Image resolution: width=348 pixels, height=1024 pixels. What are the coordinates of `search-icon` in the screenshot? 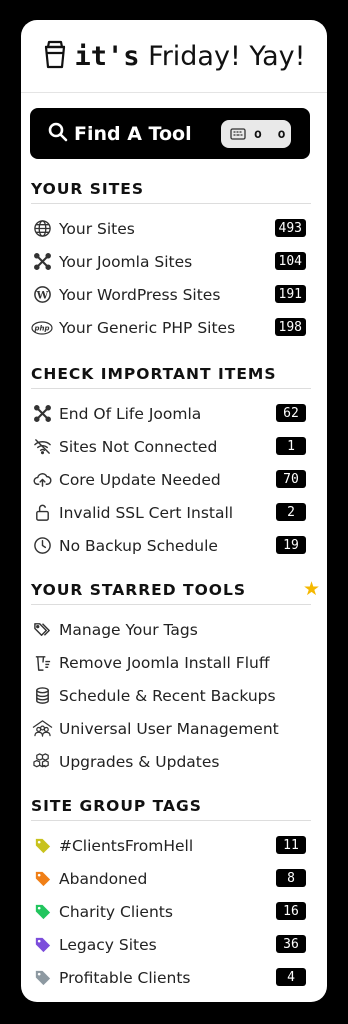 It's located at (58, 134).